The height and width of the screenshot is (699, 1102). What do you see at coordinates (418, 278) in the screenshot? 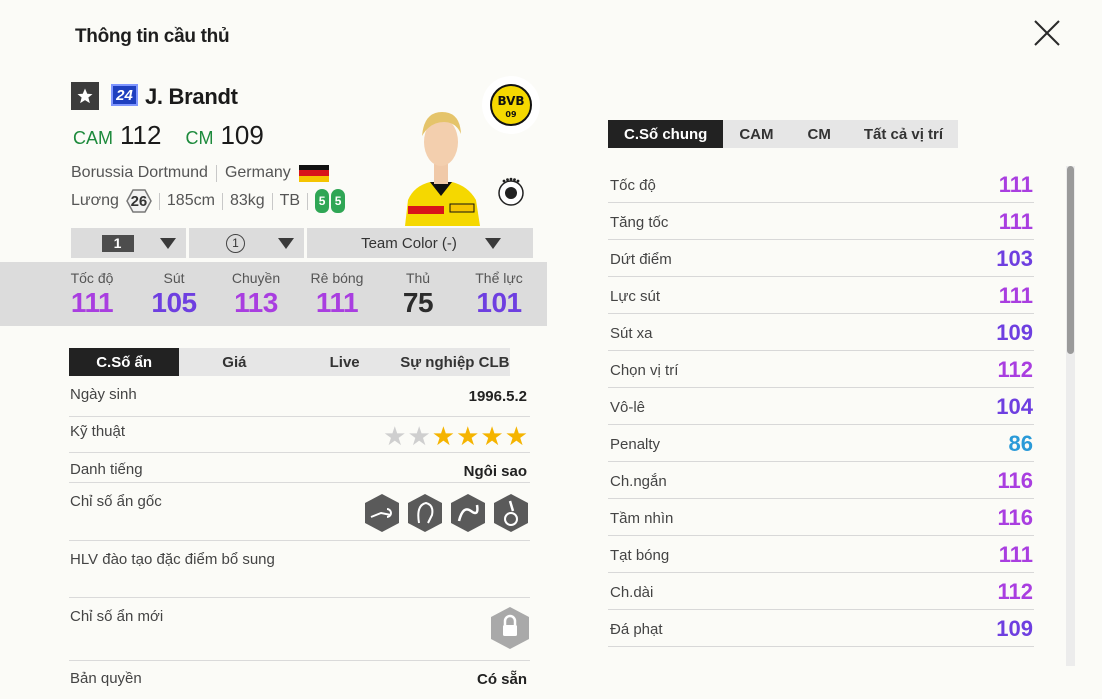
I see `stat-label: Thủ` at bounding box center [418, 278].